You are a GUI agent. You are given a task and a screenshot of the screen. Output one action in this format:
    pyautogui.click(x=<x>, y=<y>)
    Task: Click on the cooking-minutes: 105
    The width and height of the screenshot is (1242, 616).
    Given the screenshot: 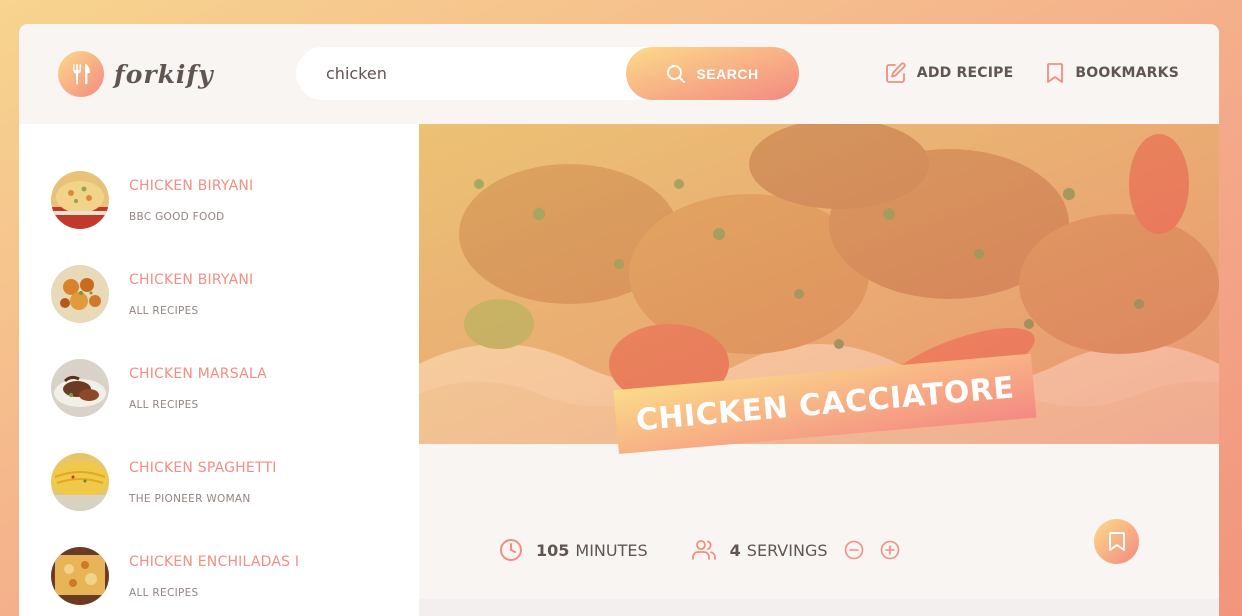 What is the action you would take?
    pyautogui.click(x=553, y=550)
    